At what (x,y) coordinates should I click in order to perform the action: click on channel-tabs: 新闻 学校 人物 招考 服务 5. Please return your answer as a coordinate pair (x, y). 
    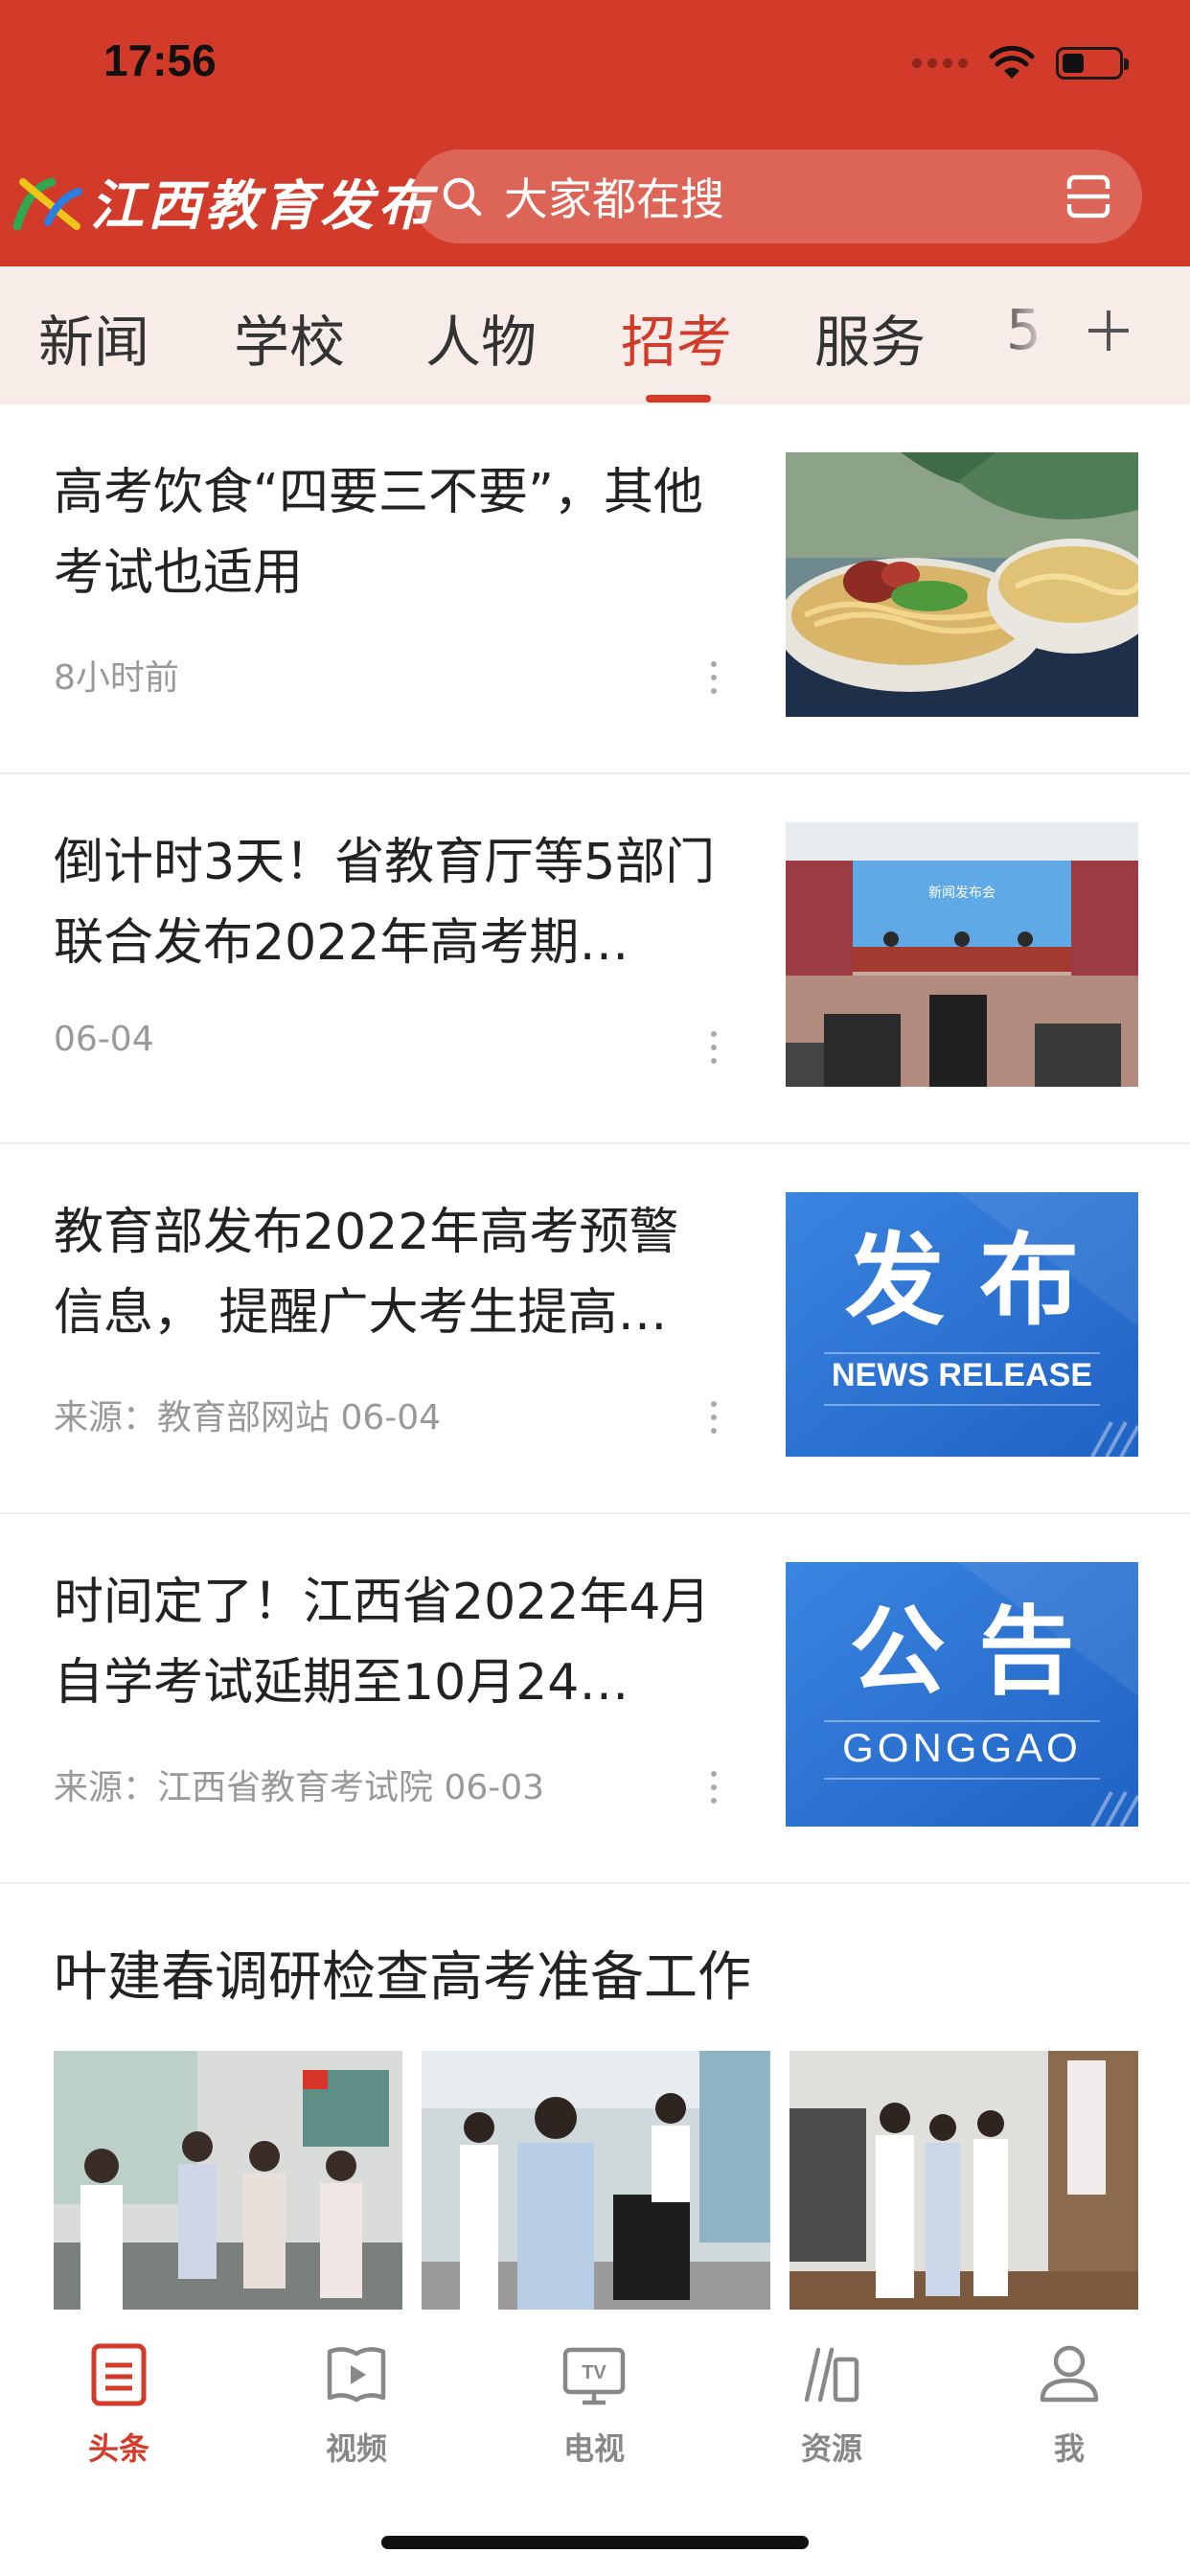
    Looking at the image, I should click on (595, 335).